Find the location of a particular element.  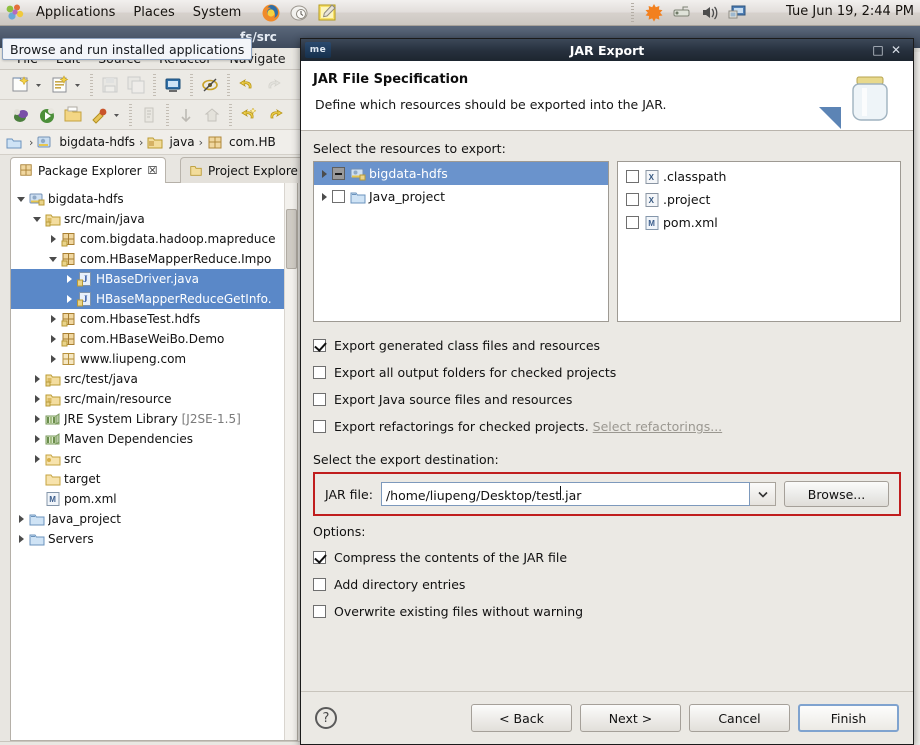

close-button: ✕ is located at coordinates (896, 50).